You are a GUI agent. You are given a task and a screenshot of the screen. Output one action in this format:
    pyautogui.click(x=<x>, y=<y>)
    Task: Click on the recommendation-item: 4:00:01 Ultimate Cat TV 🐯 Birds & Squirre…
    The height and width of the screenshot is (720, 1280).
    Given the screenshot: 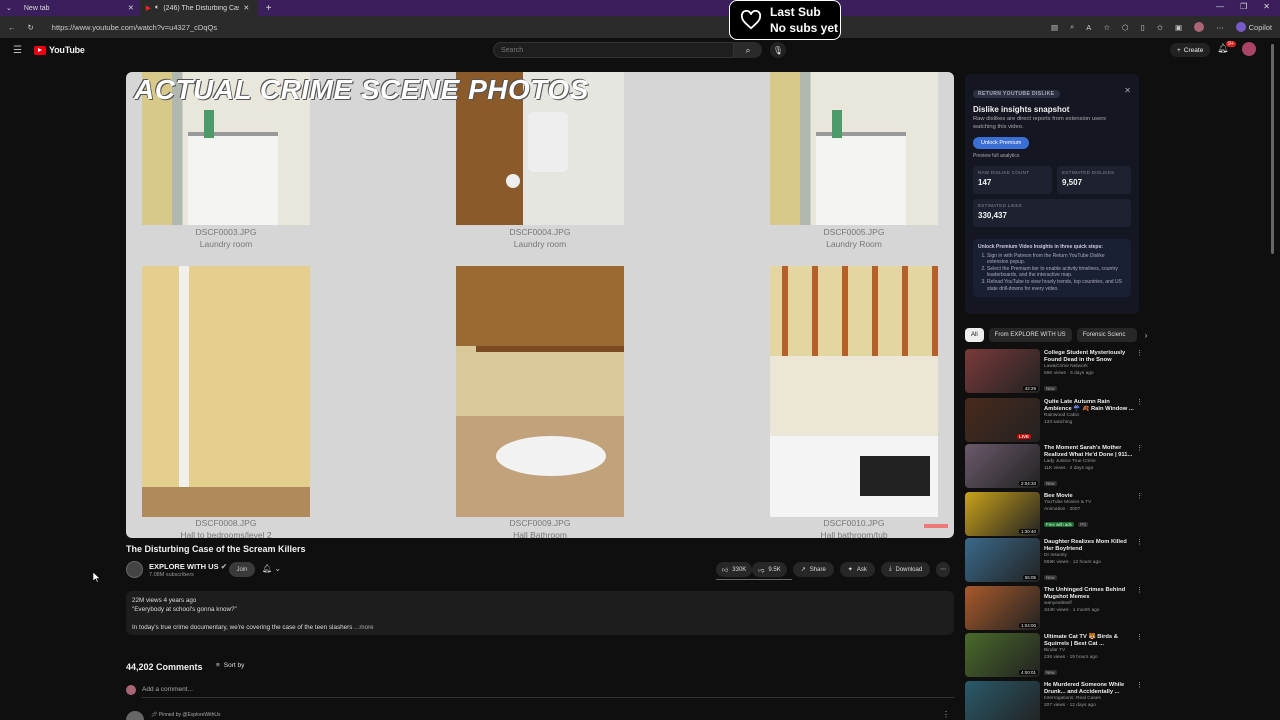 What is the action you would take?
    pyautogui.click(x=1055, y=655)
    